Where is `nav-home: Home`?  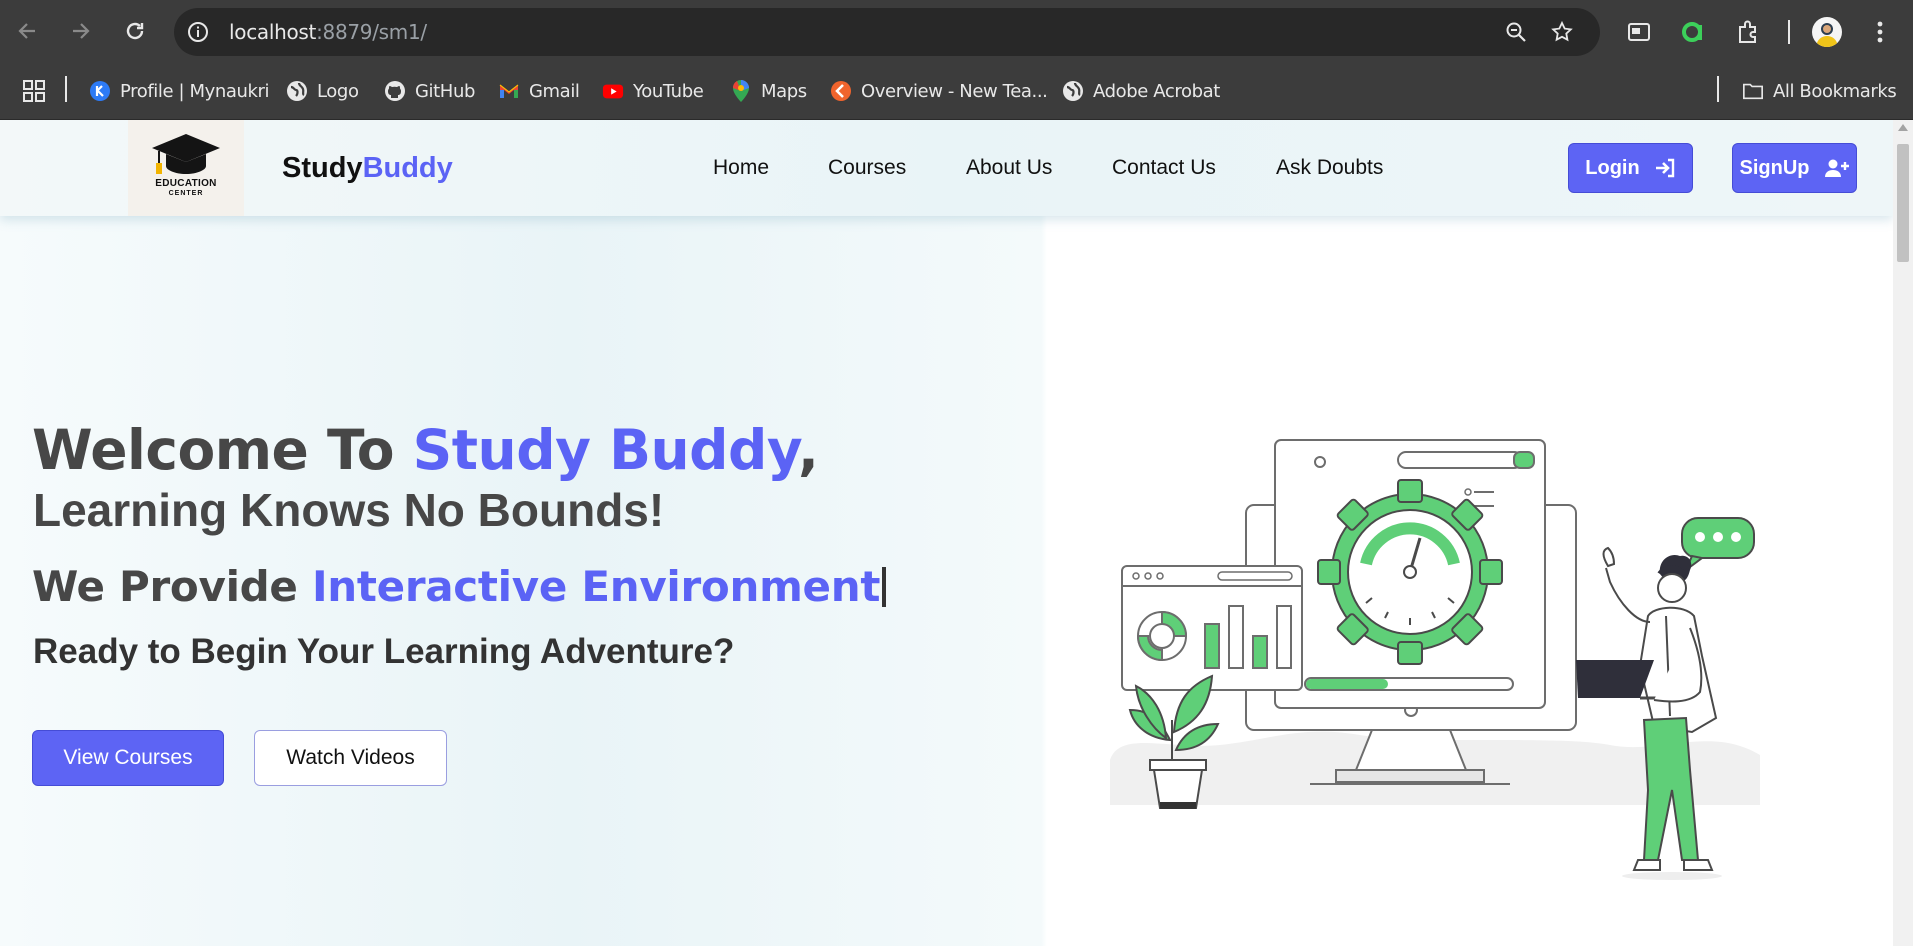 nav-home: Home is located at coordinates (741, 168).